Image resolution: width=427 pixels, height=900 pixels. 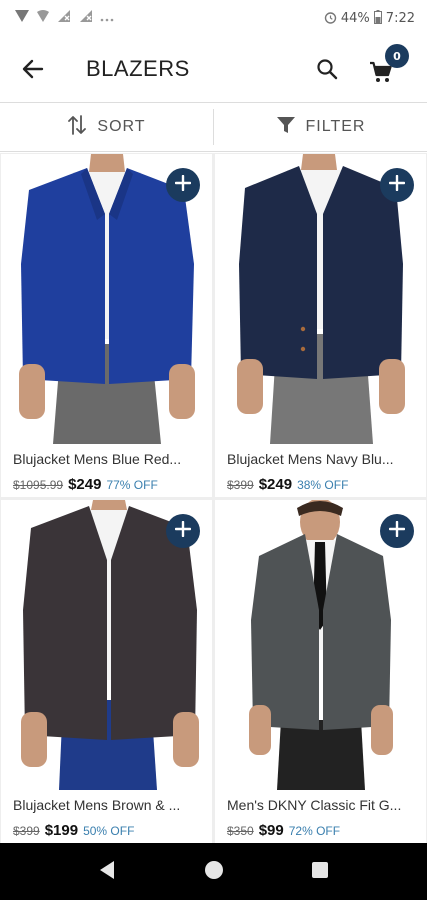 I want to click on app-bar: BLAZERS 0, so click(x=213, y=70).